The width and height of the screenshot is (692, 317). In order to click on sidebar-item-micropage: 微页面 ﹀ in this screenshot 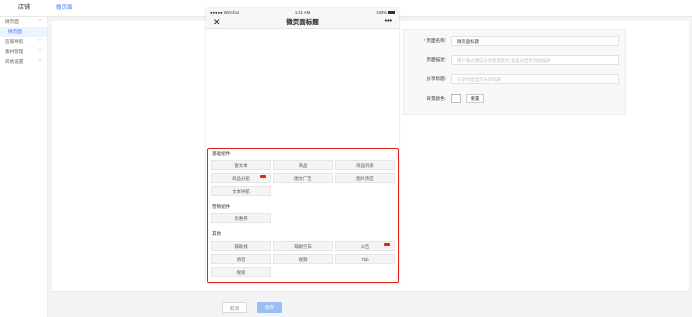, I will do `click(23, 22)`.